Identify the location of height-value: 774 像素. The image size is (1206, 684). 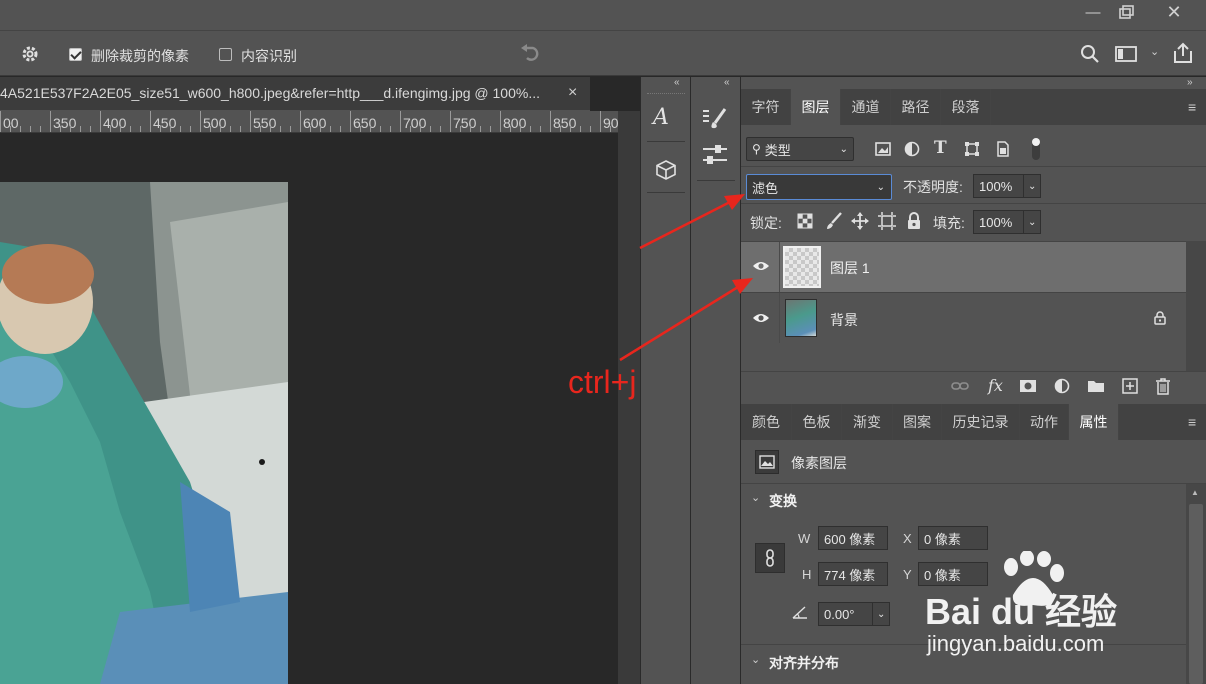
(850, 575).